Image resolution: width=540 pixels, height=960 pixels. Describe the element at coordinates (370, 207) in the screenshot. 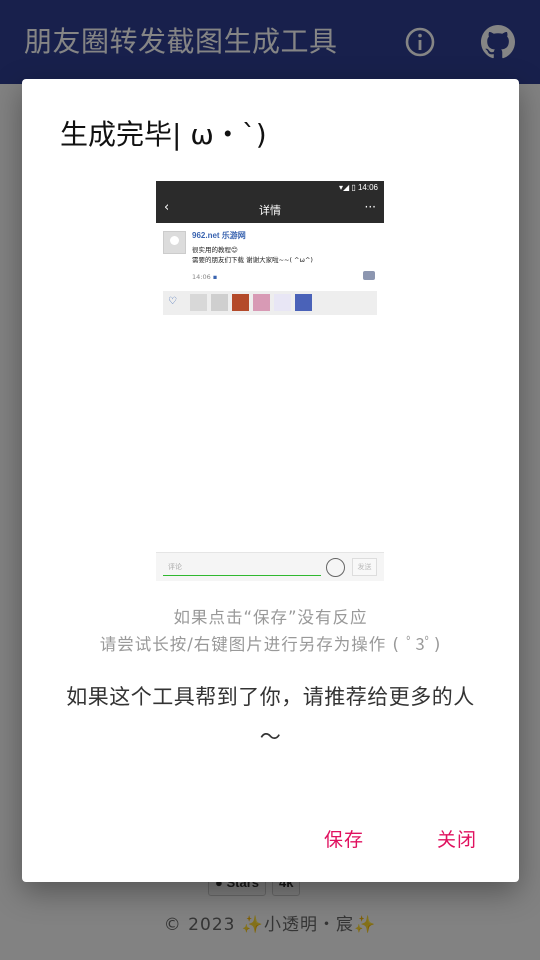

I see `more-icon: ···` at that location.